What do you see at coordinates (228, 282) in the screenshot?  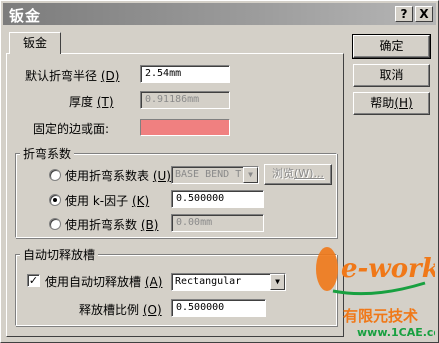 I see `relief-type-select: Rectangular ▼` at bounding box center [228, 282].